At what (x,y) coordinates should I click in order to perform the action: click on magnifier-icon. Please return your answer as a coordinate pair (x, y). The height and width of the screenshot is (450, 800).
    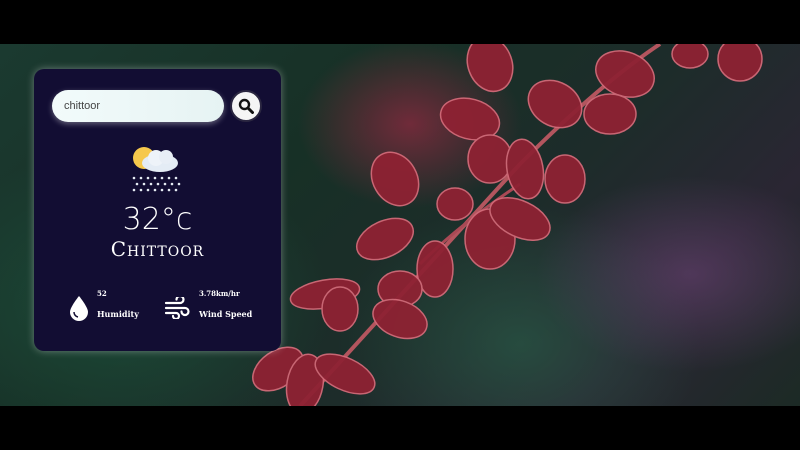
    Looking at the image, I should click on (246, 106).